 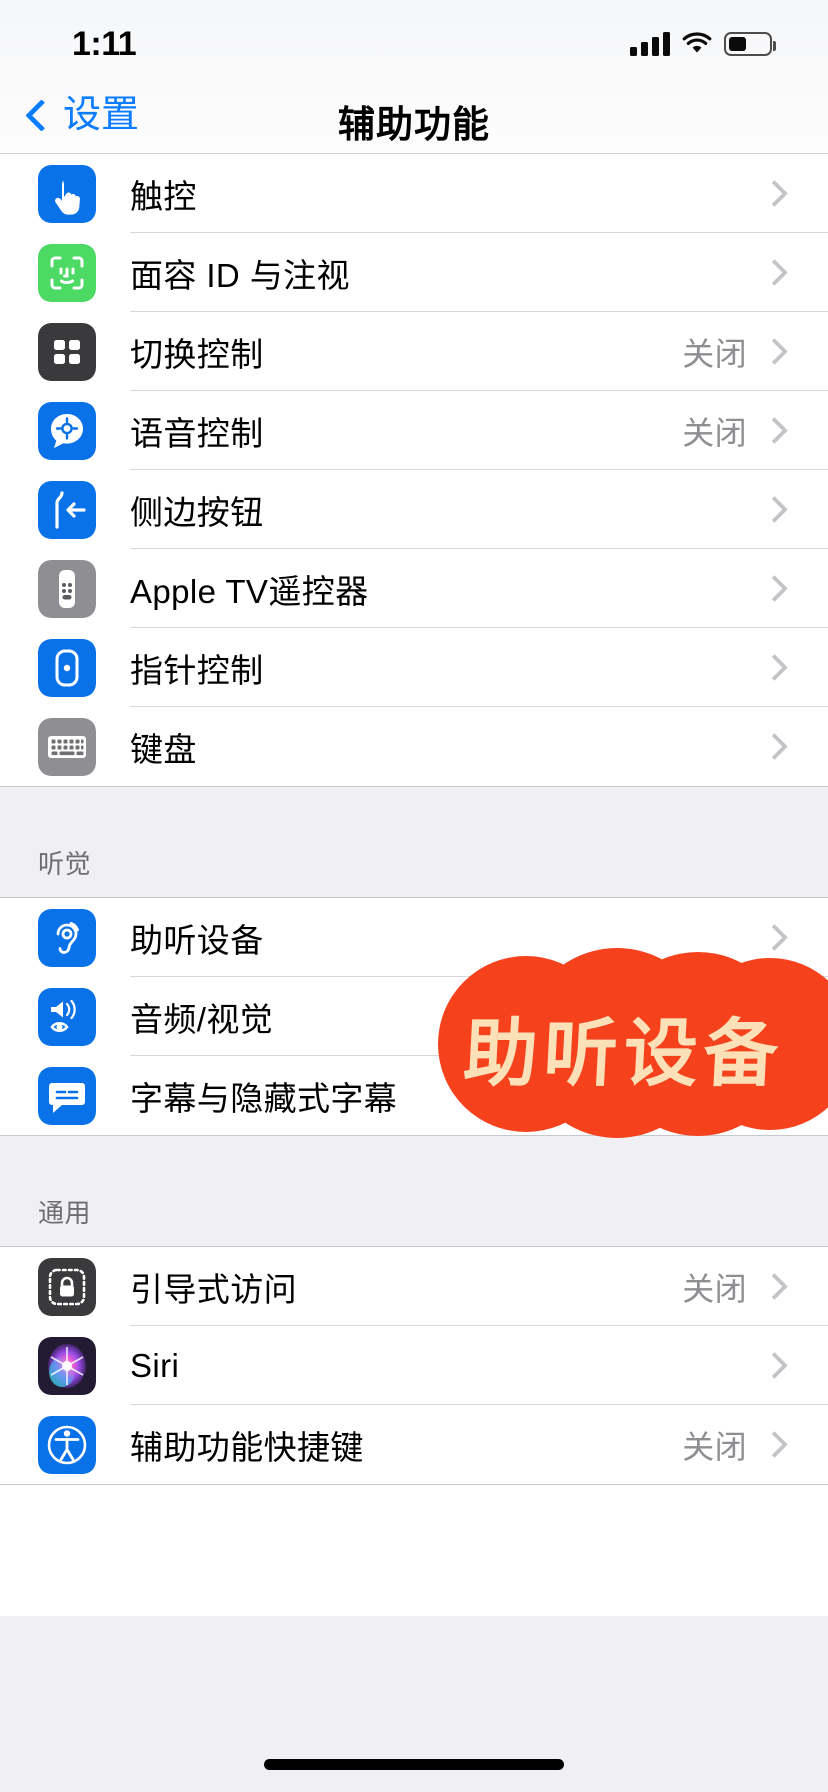 What do you see at coordinates (414, 351) in the screenshot?
I see `list-item-switch-control: 切换控制 关闭` at bounding box center [414, 351].